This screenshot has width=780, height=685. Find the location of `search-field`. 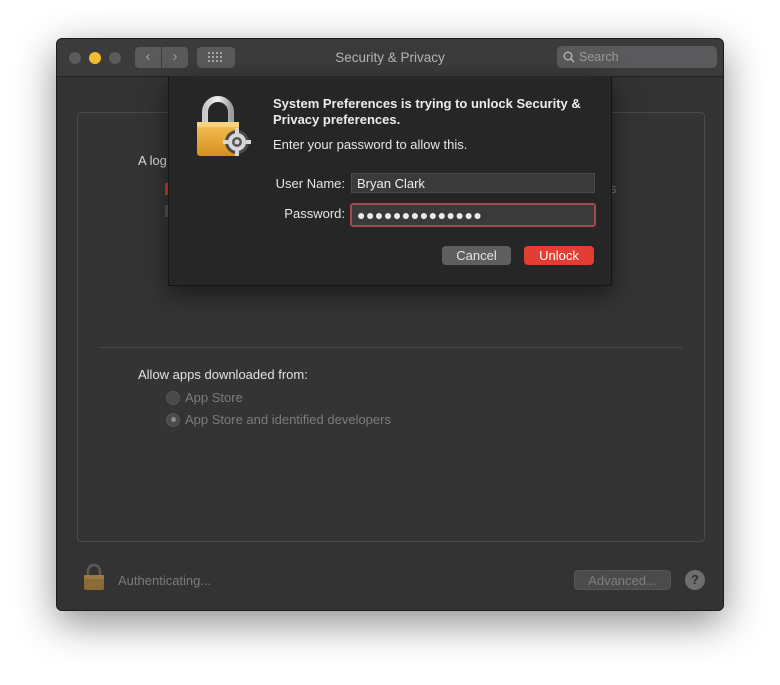

search-field is located at coordinates (637, 57).